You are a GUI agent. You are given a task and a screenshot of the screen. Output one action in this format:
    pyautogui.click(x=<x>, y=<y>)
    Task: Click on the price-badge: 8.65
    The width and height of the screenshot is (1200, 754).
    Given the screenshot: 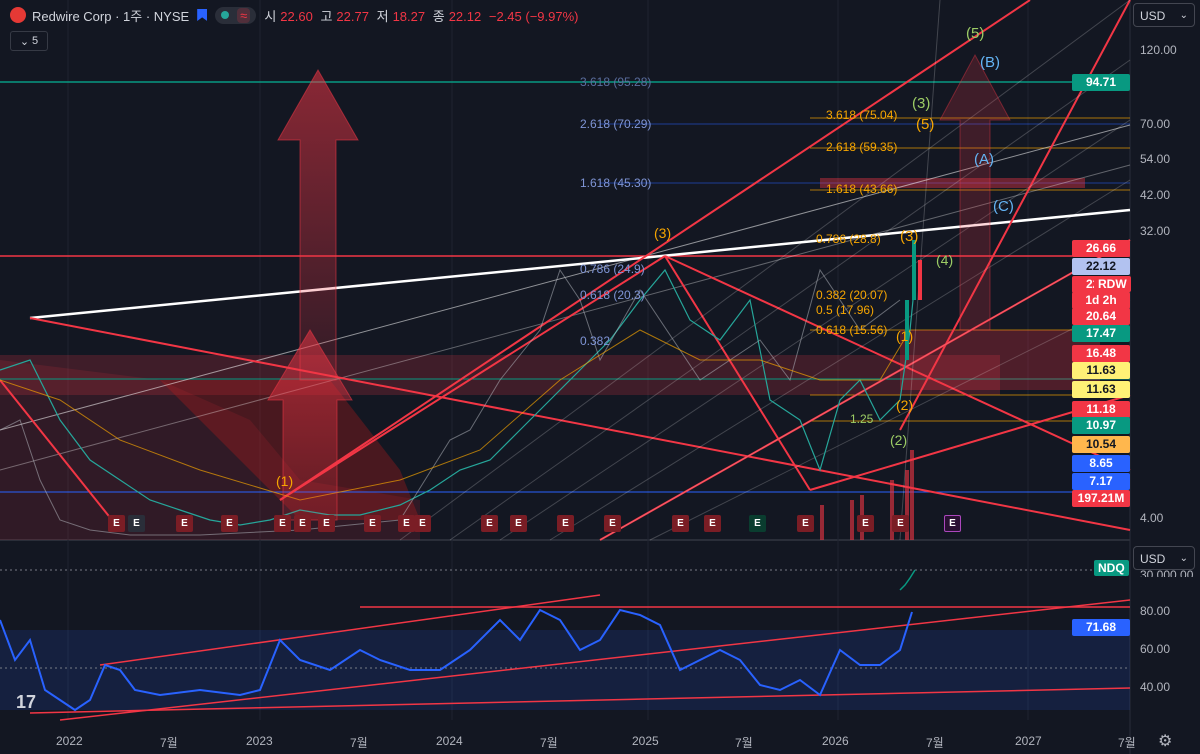 What is the action you would take?
    pyautogui.click(x=1101, y=463)
    